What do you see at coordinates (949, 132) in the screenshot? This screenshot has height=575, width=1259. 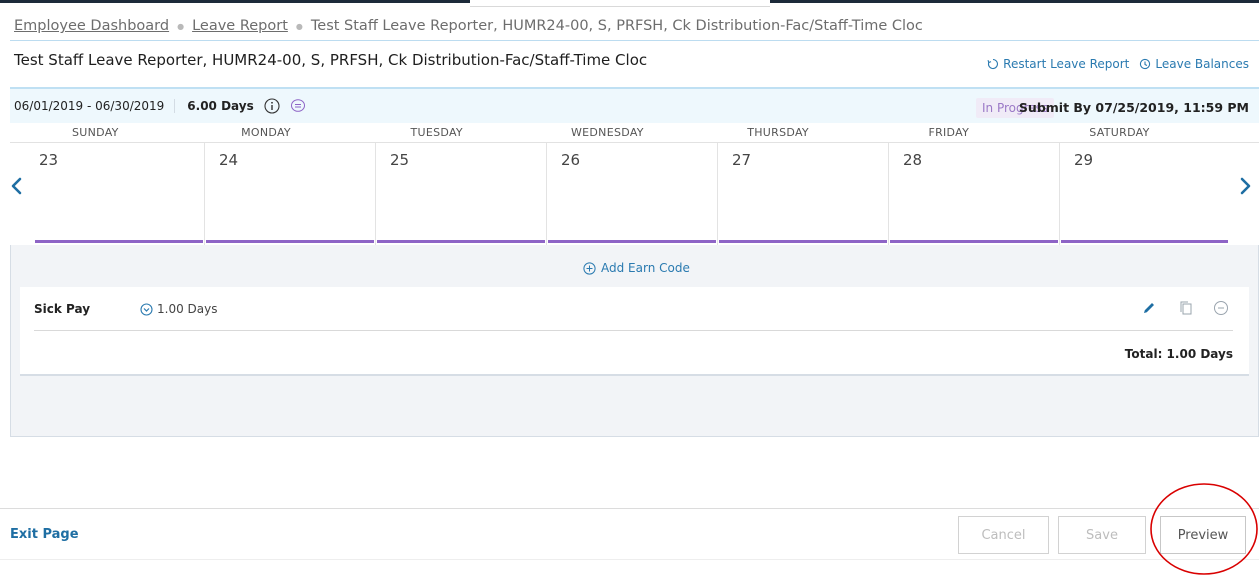 I see `weekday-friday: FRIDAY` at bounding box center [949, 132].